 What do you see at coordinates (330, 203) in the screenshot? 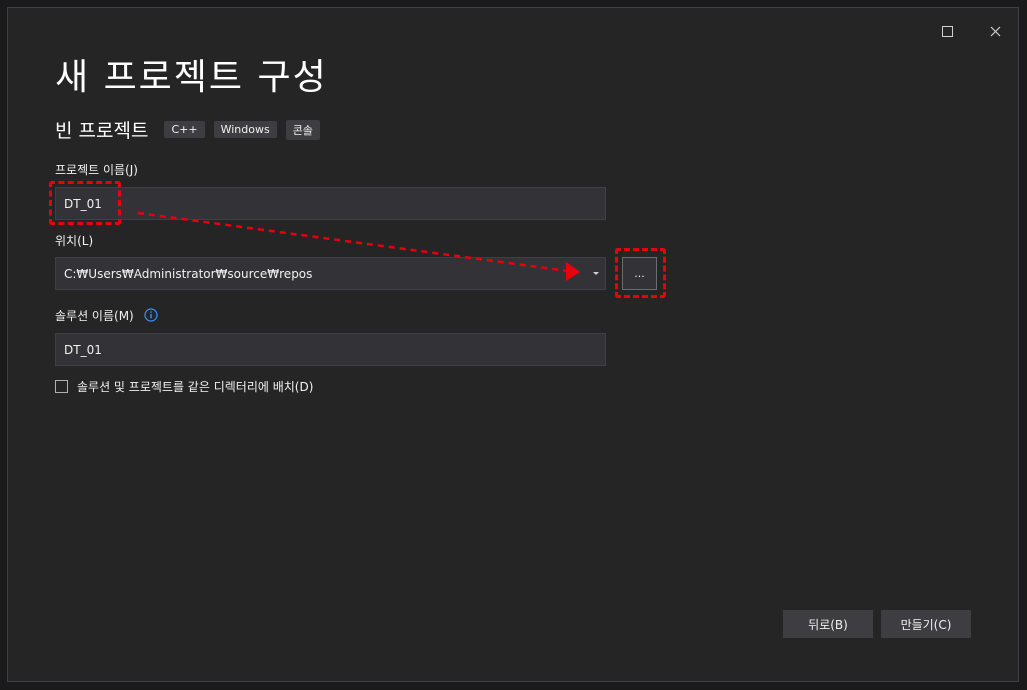
I see `project-name-input: DT_01` at bounding box center [330, 203].